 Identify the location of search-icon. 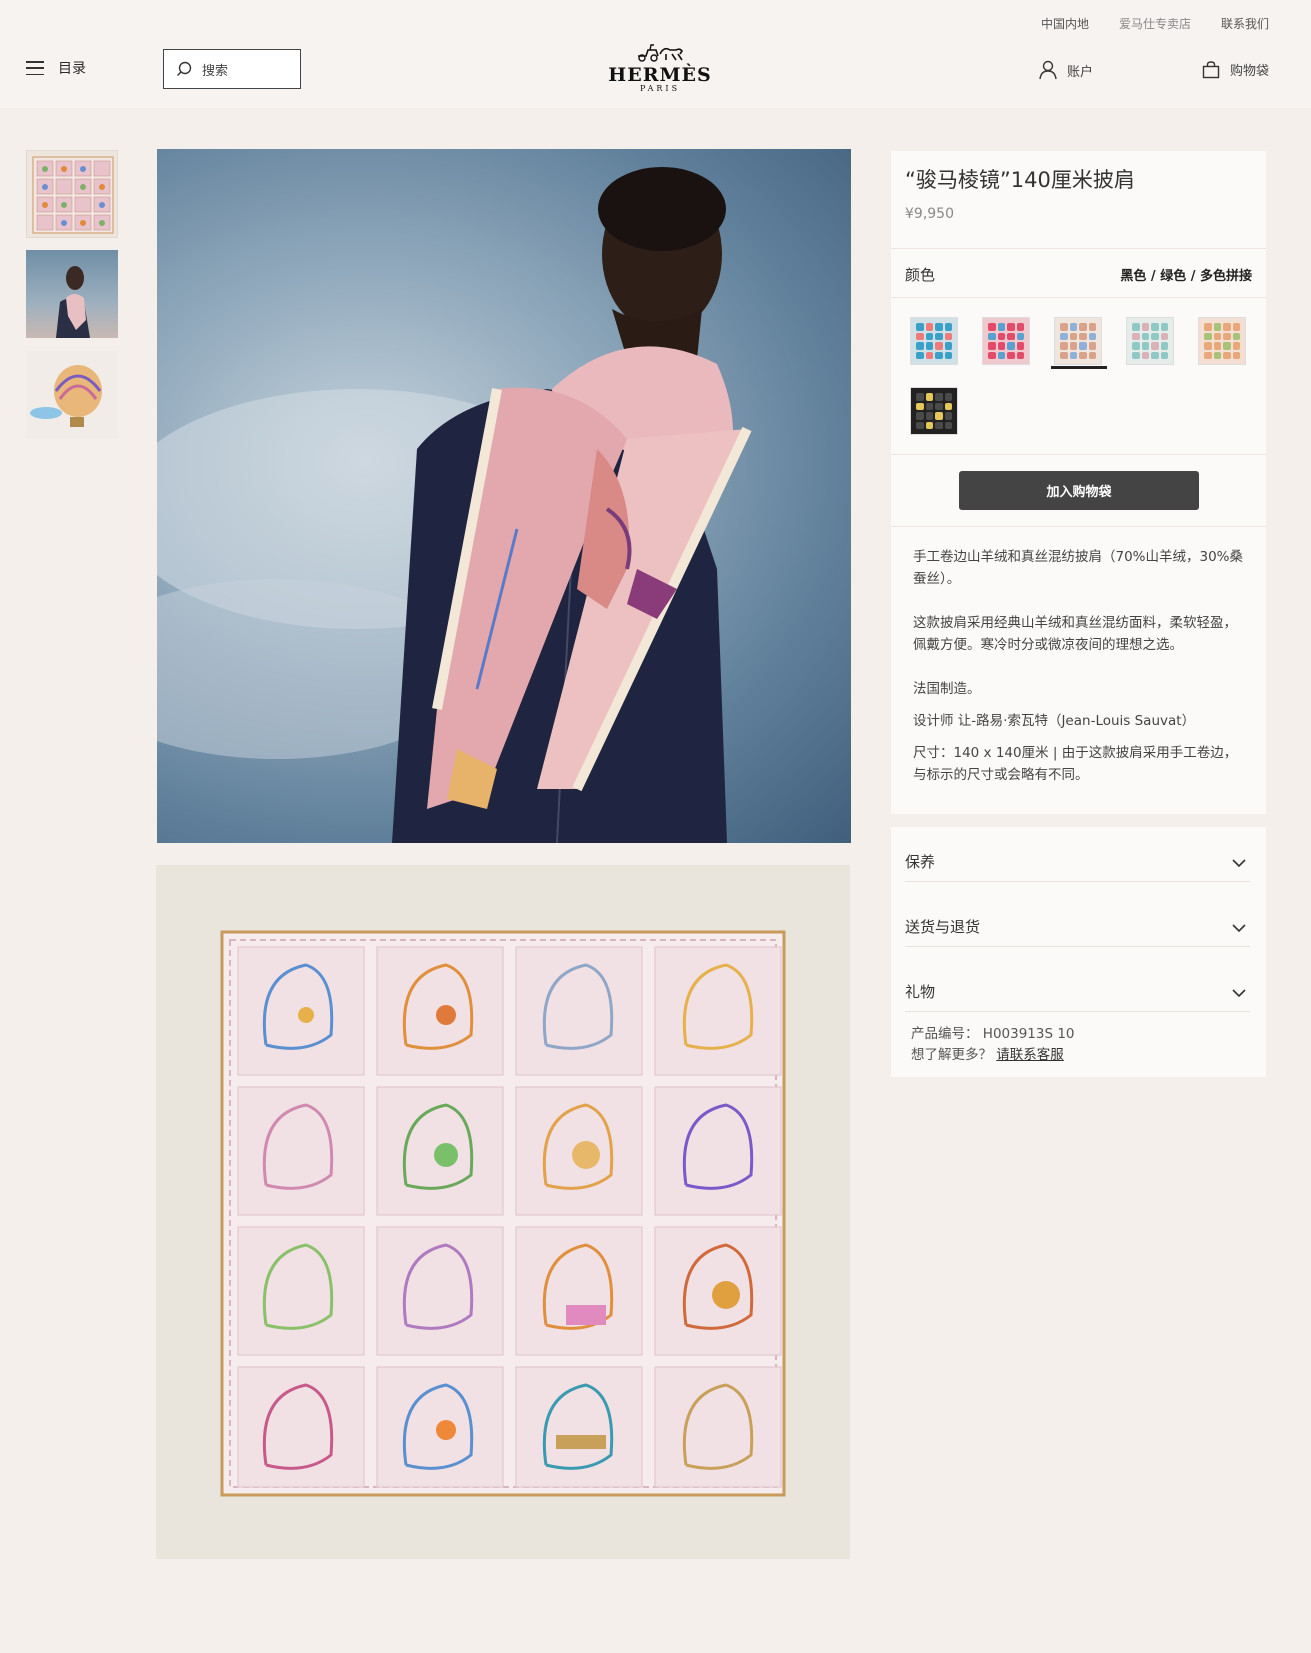
(184, 68).